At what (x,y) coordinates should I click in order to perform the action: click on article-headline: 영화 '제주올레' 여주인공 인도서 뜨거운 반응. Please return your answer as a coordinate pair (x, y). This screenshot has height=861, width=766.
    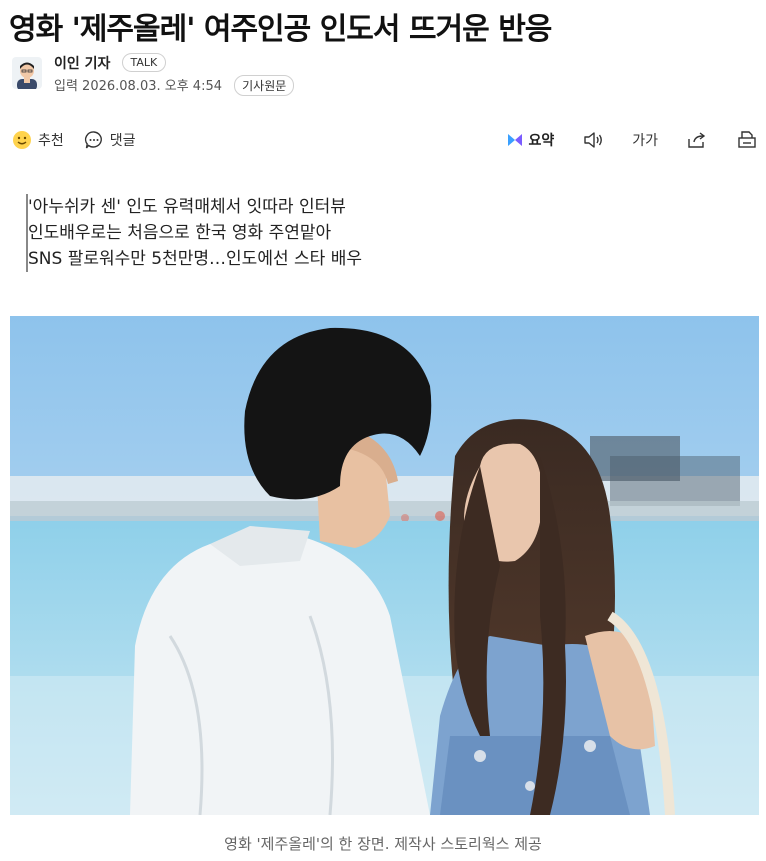
    Looking at the image, I should click on (280, 29).